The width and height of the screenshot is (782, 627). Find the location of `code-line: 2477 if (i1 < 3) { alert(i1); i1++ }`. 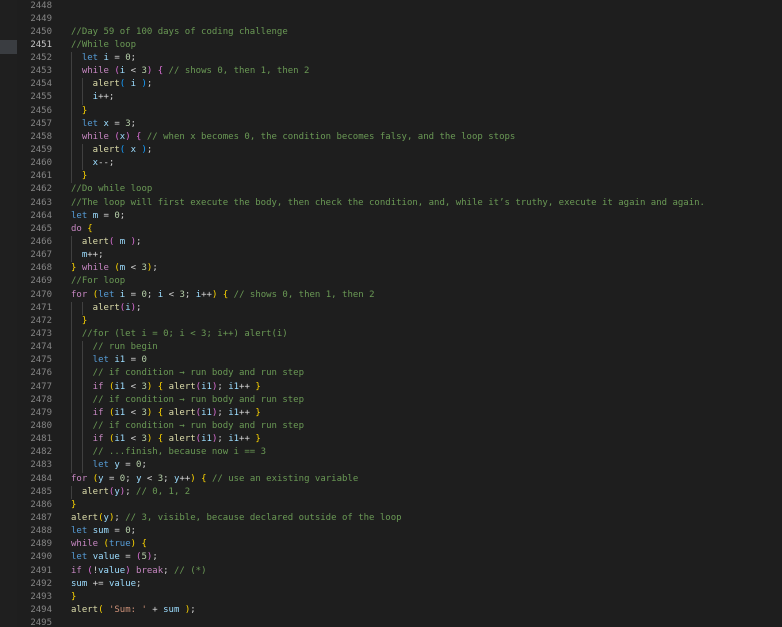

code-line: 2477 if (i1 < 3) { alert(i1); i1++ } is located at coordinates (399, 387).